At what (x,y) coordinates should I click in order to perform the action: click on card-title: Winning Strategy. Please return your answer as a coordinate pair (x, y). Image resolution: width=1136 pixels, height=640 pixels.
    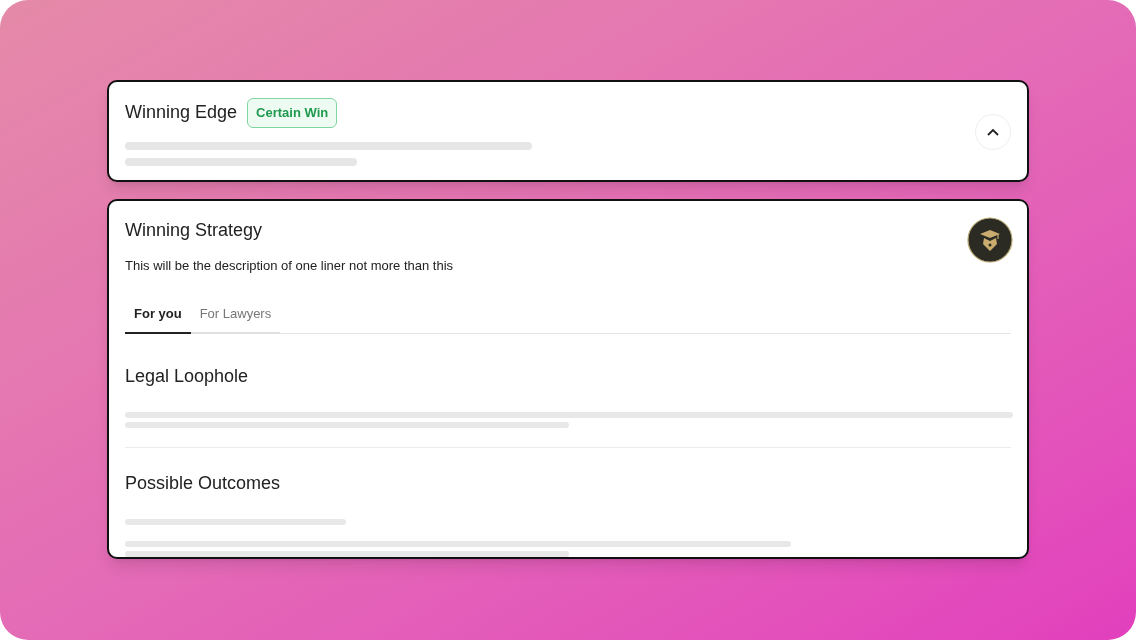
    Looking at the image, I should click on (194, 230).